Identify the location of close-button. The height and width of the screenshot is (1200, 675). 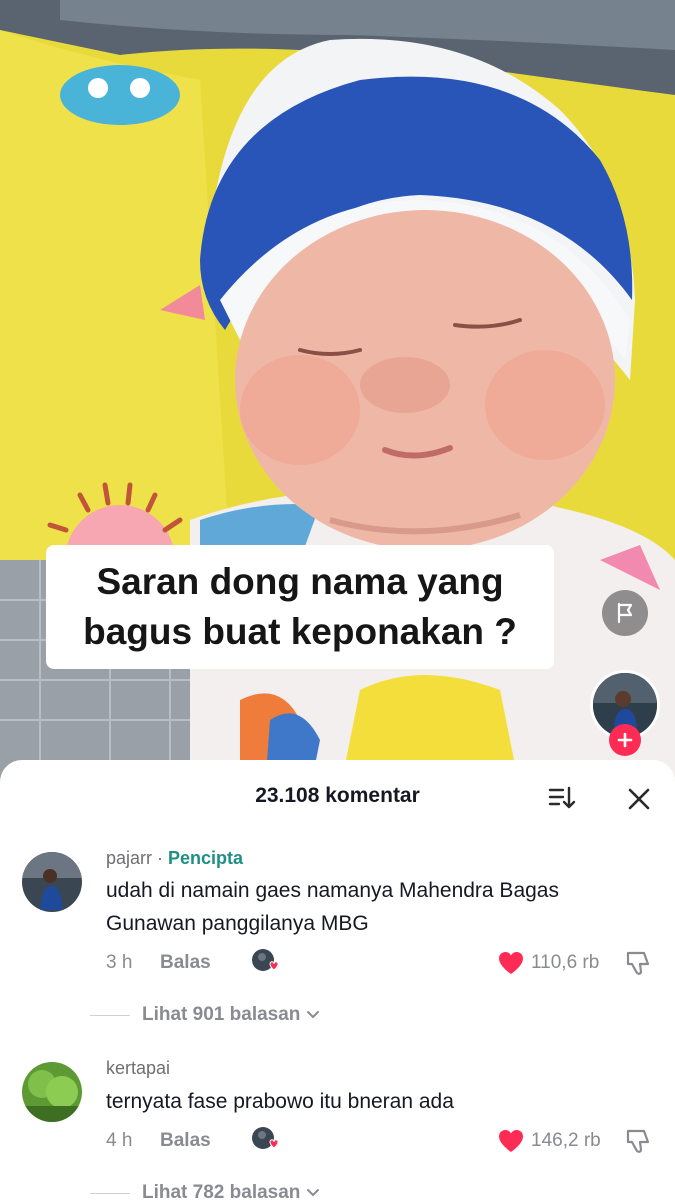
(639, 799).